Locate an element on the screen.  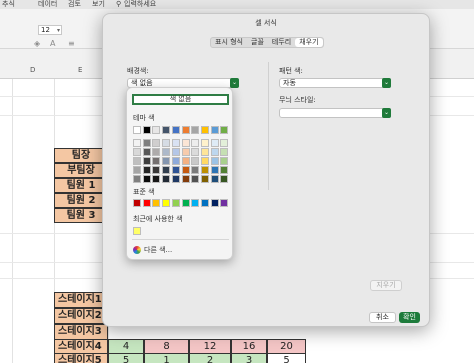
cell-value: 2 is located at coordinates (210, 358).